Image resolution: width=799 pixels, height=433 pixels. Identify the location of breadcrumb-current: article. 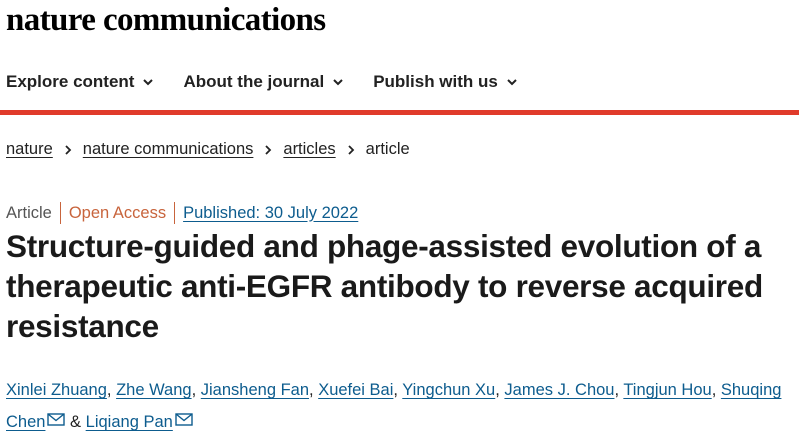
(387, 149).